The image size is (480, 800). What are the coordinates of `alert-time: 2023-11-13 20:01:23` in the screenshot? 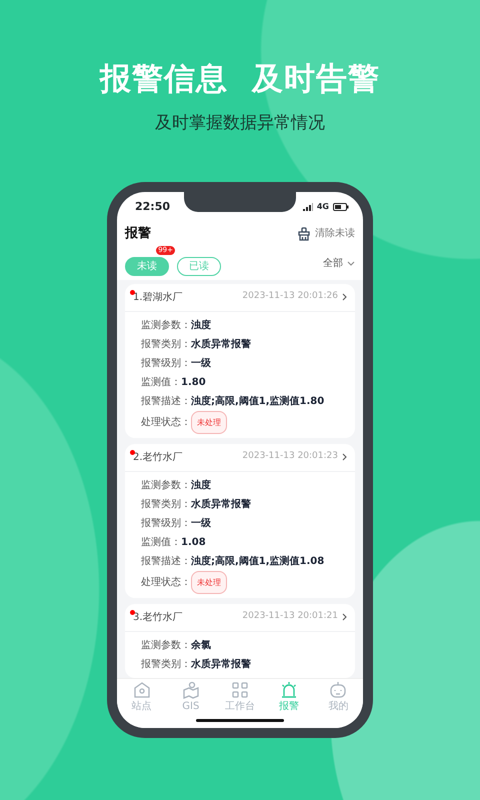 It's located at (290, 457).